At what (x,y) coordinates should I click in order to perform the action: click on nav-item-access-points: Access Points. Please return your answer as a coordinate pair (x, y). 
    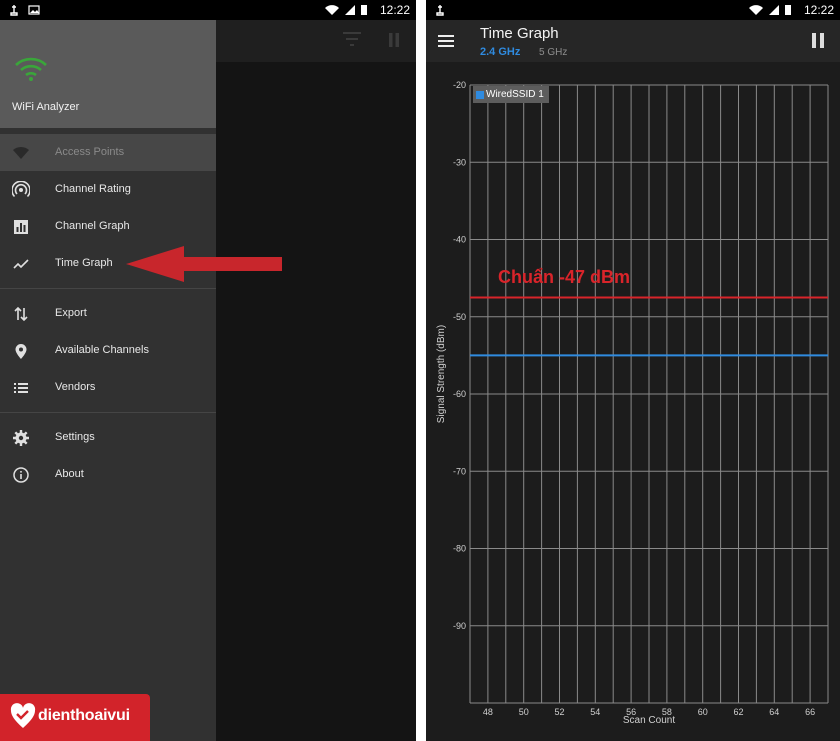
    Looking at the image, I should click on (108, 152).